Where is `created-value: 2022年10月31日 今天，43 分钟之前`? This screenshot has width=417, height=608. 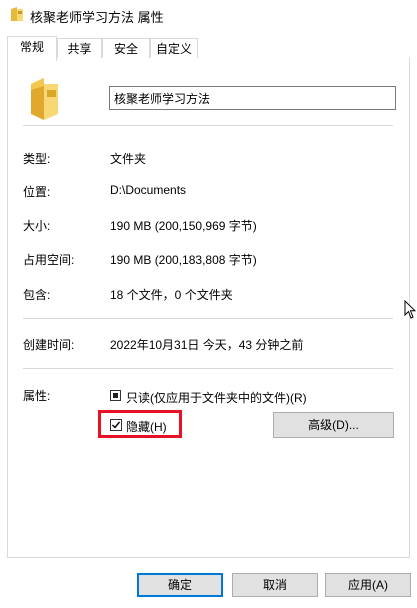 created-value: 2022年10月31日 今天，43 分钟之前 is located at coordinates (207, 345).